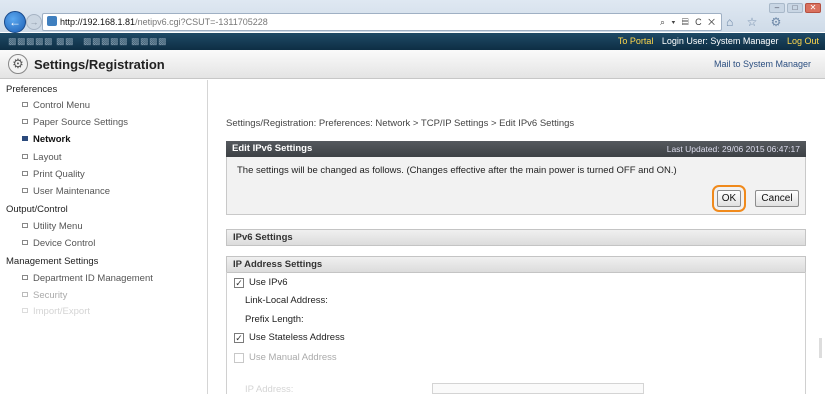  What do you see at coordinates (286, 300) in the screenshot?
I see `link-local-address-label: Link-Local Address:` at bounding box center [286, 300].